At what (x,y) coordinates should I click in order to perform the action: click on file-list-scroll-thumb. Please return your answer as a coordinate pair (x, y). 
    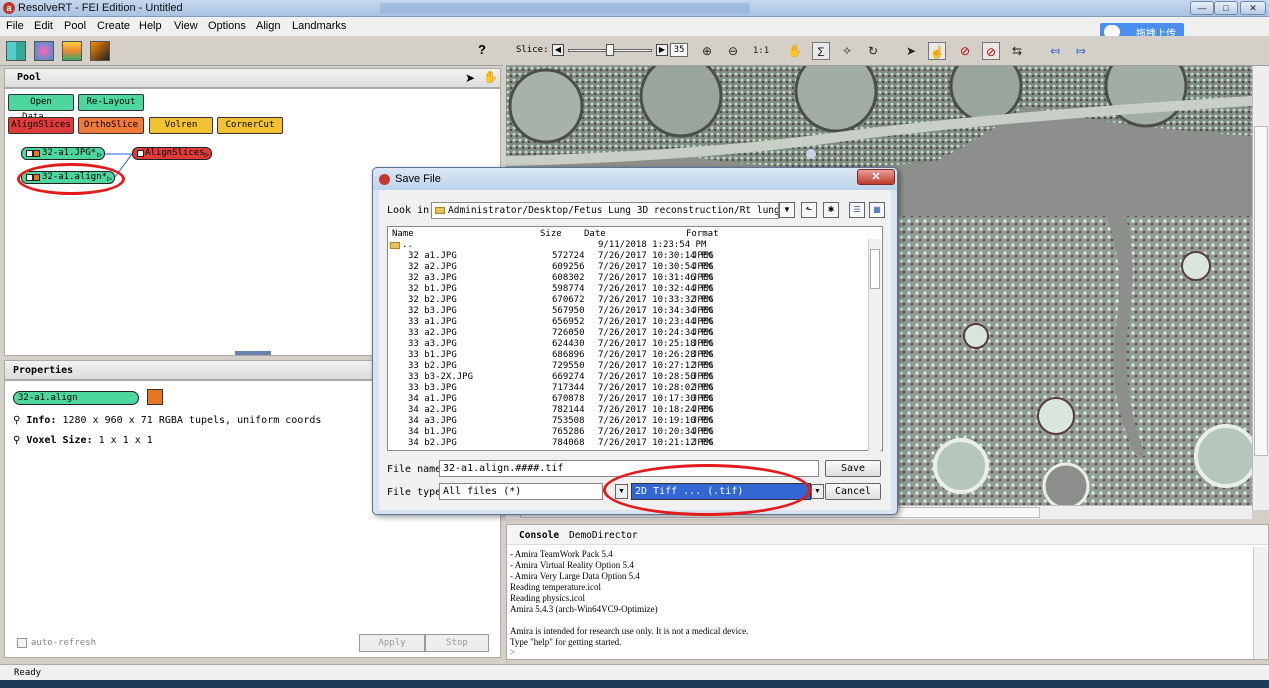
    Looking at the image, I should click on (875, 269).